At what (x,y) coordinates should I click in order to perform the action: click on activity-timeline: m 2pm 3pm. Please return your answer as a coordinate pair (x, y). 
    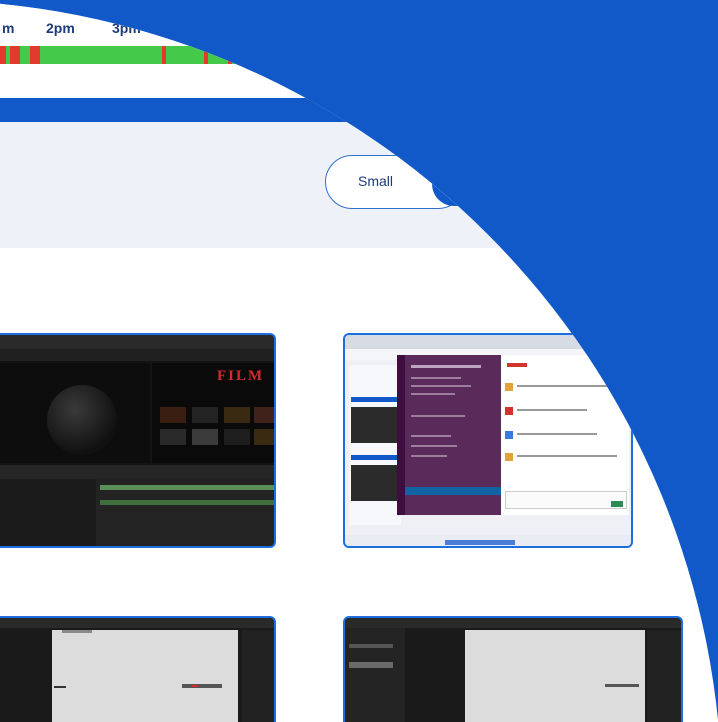
    Looking at the image, I should click on (359, 49).